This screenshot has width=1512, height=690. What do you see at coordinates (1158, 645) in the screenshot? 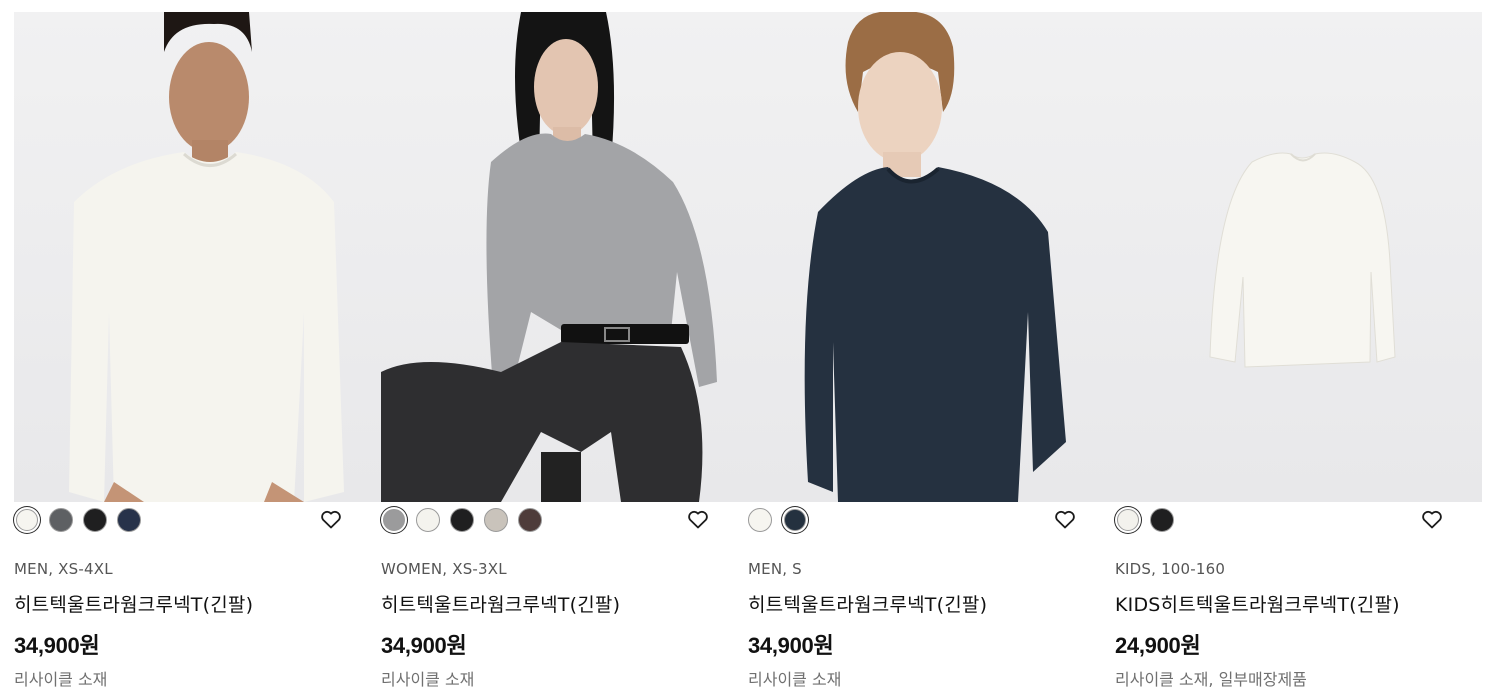
I see `product-price: 24,900원` at bounding box center [1158, 645].